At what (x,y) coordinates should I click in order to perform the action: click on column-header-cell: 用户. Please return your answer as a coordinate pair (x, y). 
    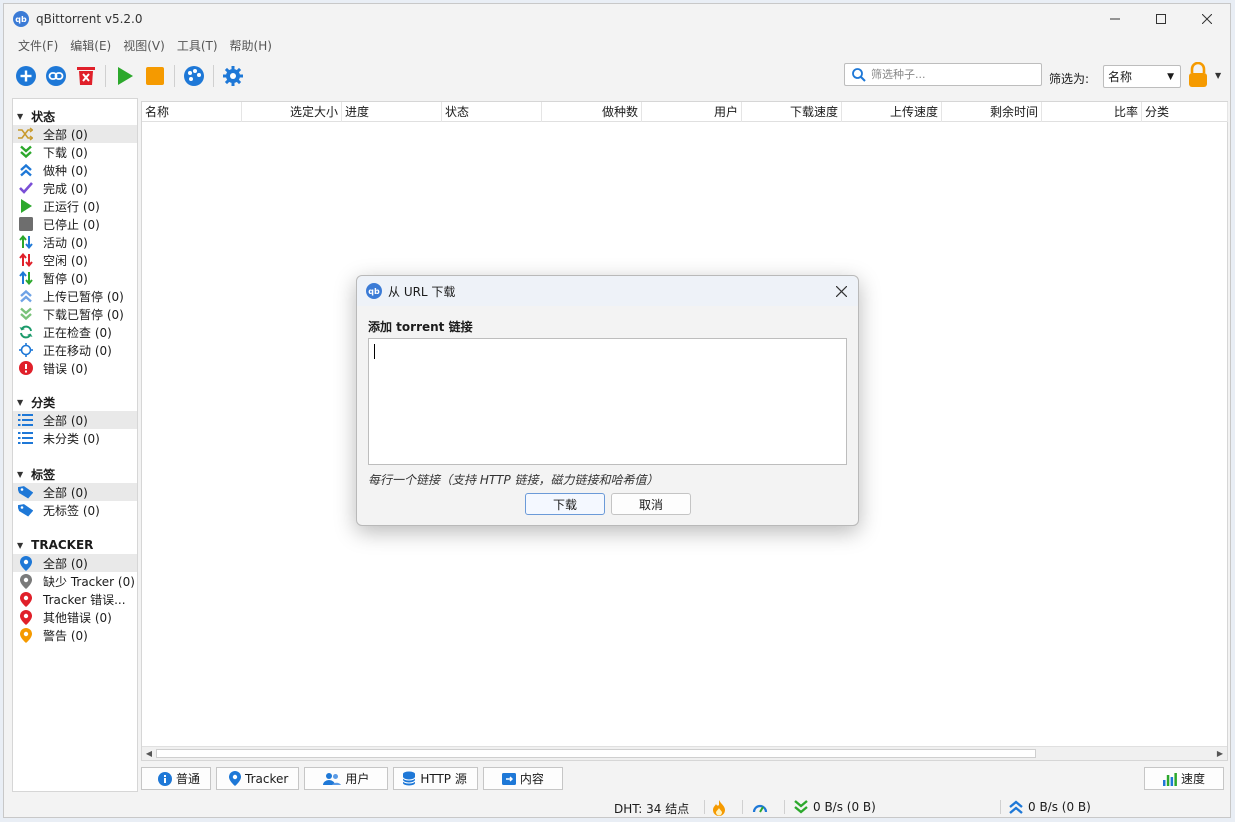
    Looking at the image, I should click on (692, 112).